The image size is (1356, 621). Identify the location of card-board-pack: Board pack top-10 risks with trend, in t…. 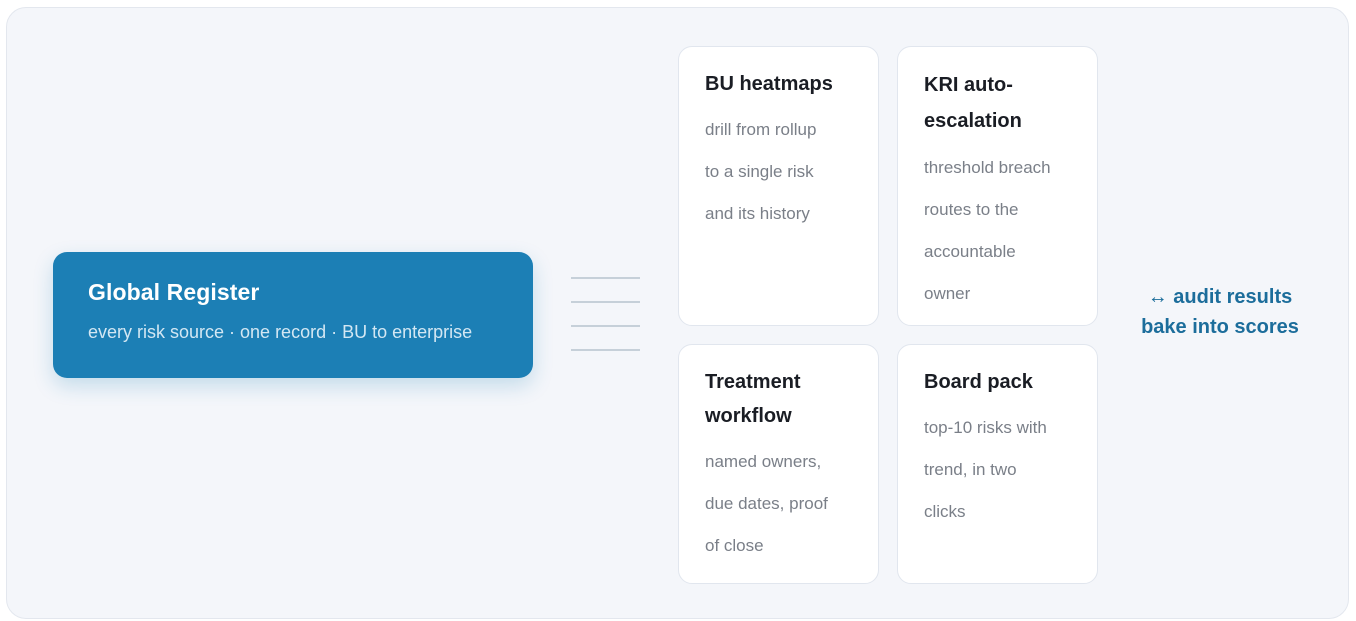
(997, 464).